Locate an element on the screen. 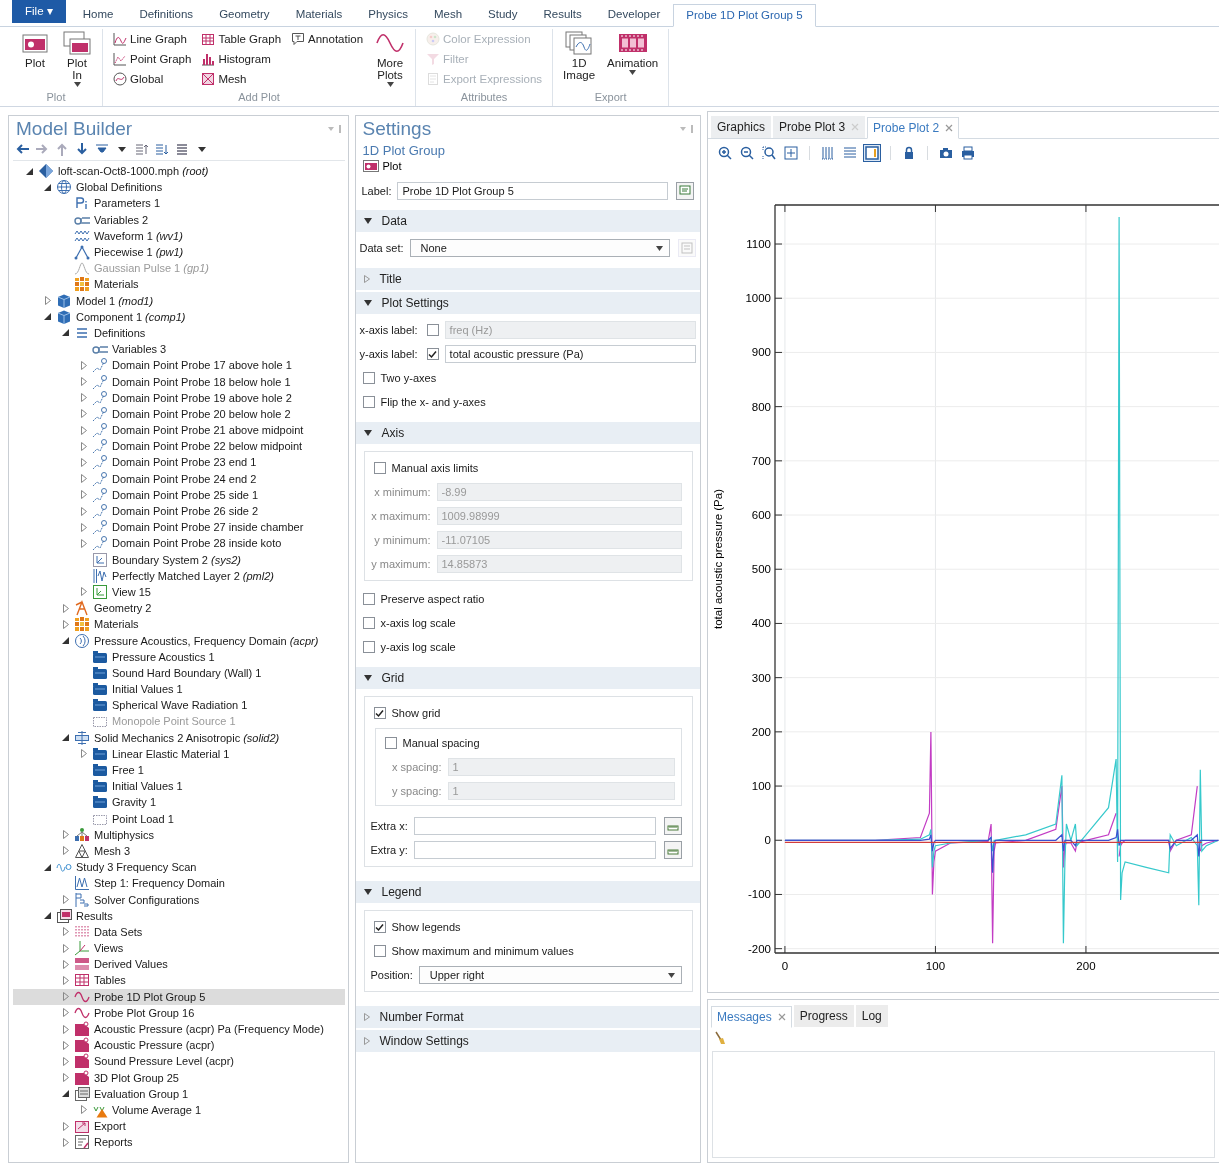  tree-item: Views is located at coordinates (109, 948).